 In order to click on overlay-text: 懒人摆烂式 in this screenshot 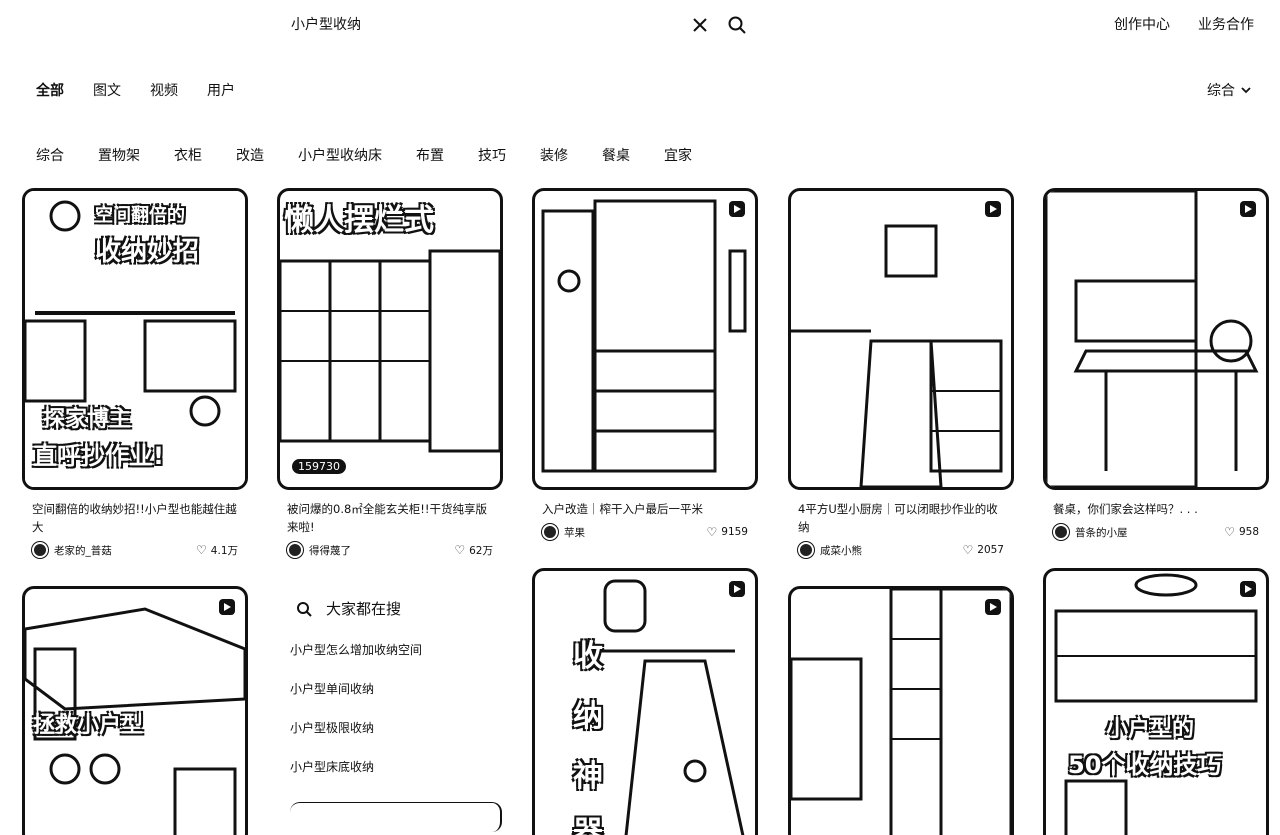, I will do `click(359, 220)`.